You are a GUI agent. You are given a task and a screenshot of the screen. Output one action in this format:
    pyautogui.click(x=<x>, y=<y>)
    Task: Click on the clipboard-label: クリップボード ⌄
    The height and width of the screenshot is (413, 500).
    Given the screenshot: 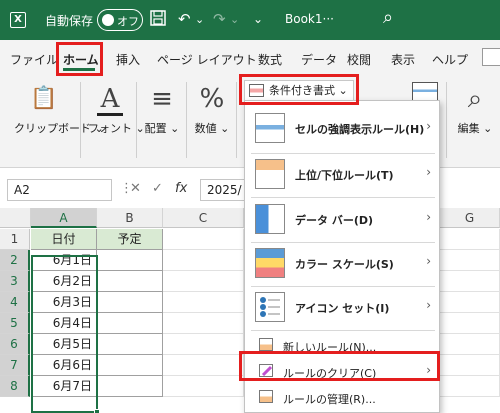 What is the action you would take?
    pyautogui.click(x=59, y=128)
    